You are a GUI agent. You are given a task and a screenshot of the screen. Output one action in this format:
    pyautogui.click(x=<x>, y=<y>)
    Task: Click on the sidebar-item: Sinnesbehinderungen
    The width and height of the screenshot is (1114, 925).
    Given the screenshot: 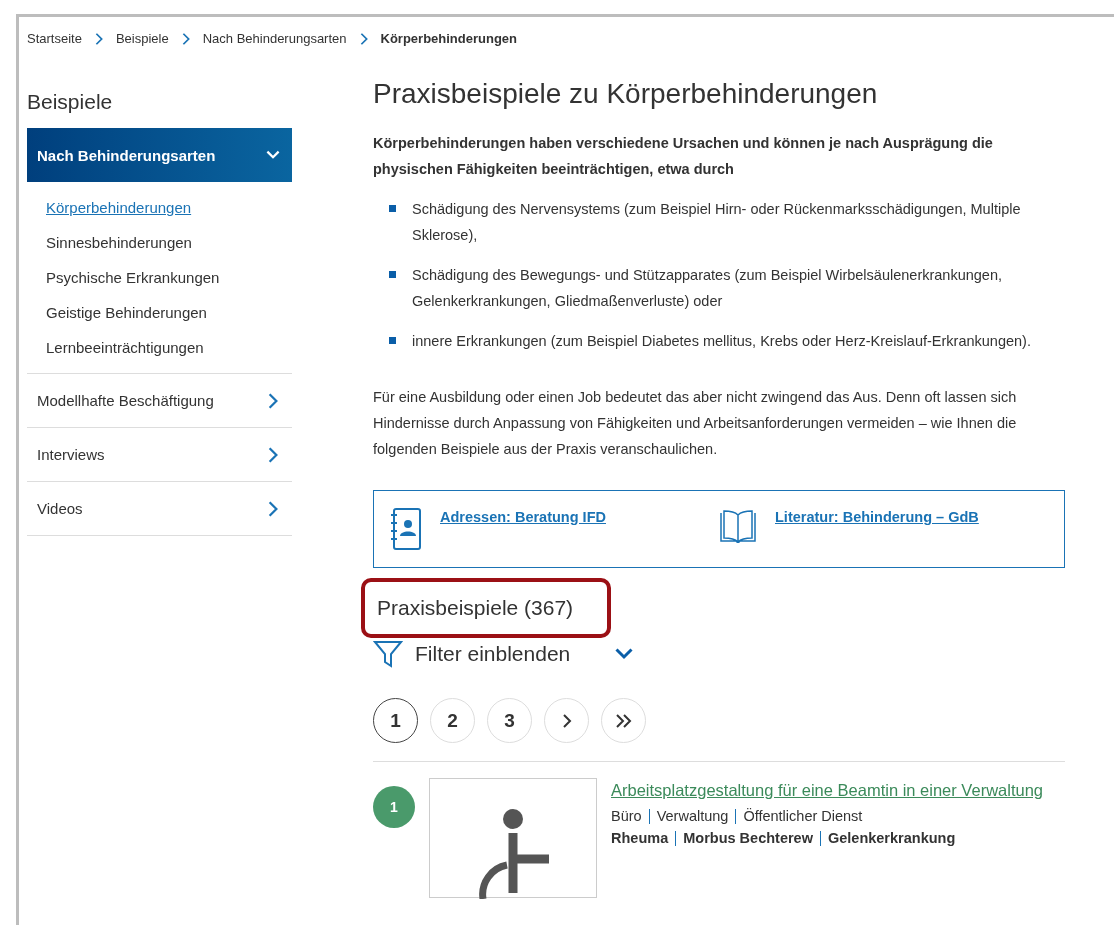 What is the action you would take?
    pyautogui.click(x=119, y=242)
    